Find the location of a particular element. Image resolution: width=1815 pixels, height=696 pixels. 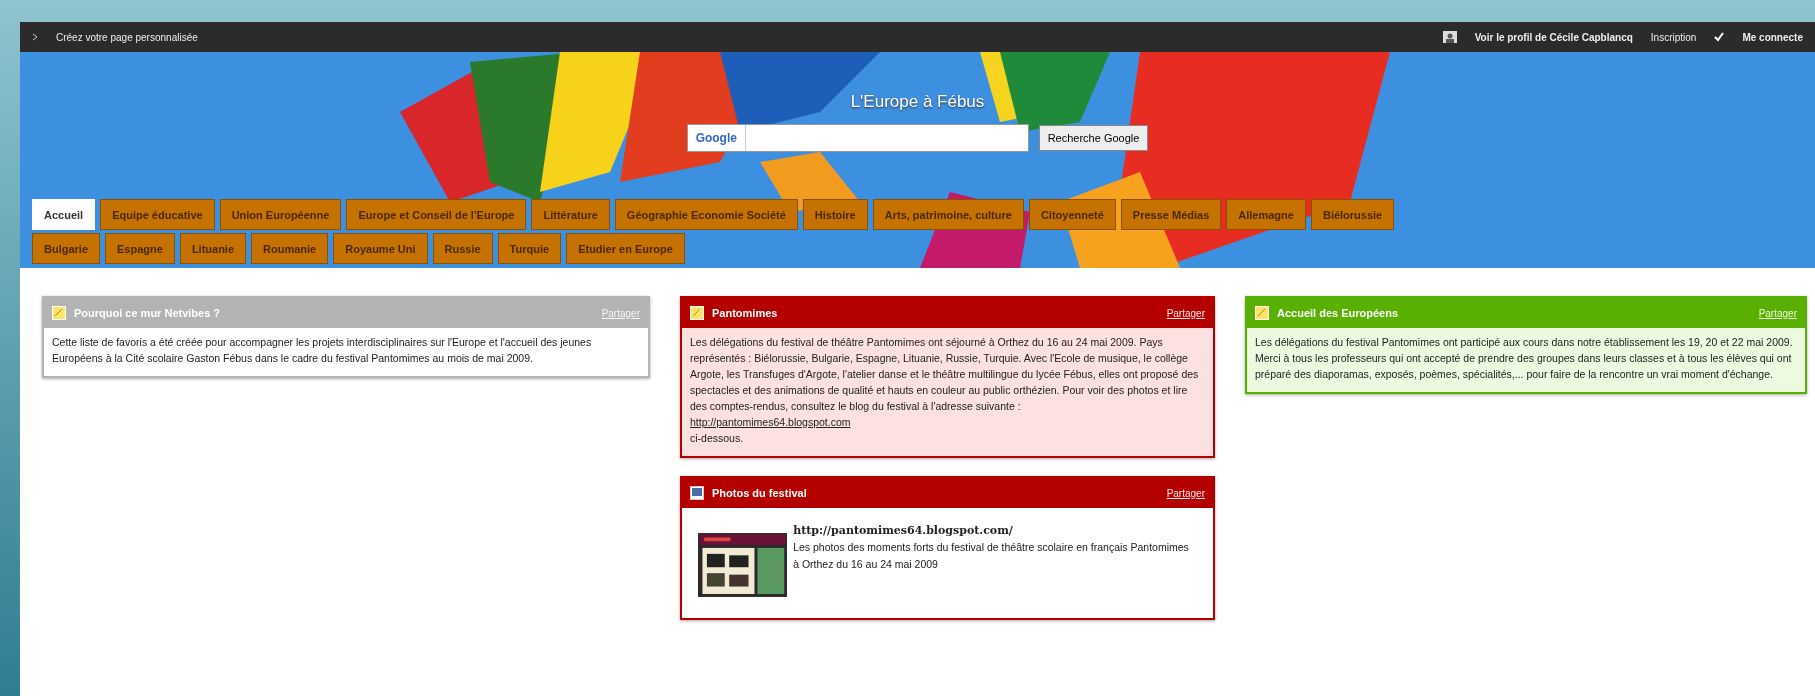

page-tab: Royaume Uni is located at coordinates (380, 248).